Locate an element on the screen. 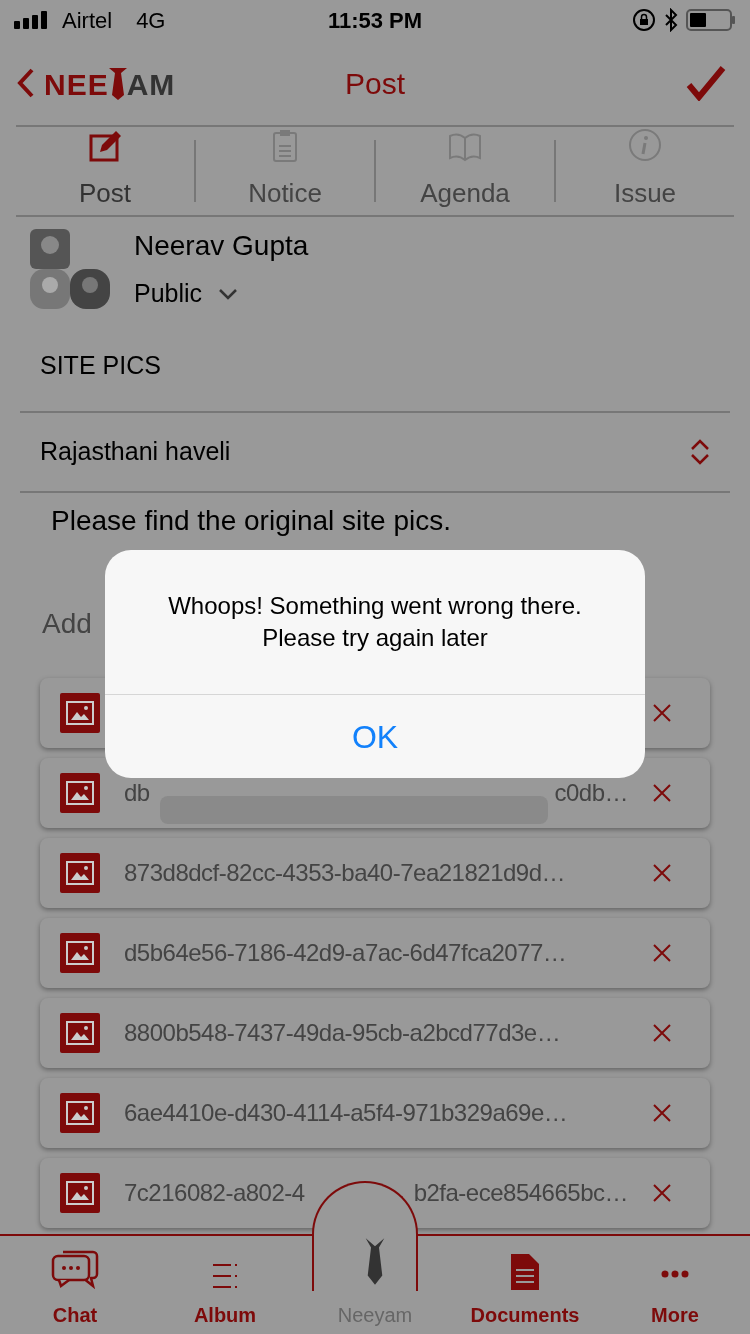 The image size is (750, 1334). tab-bar-item: Documents is located at coordinates (525, 1285).